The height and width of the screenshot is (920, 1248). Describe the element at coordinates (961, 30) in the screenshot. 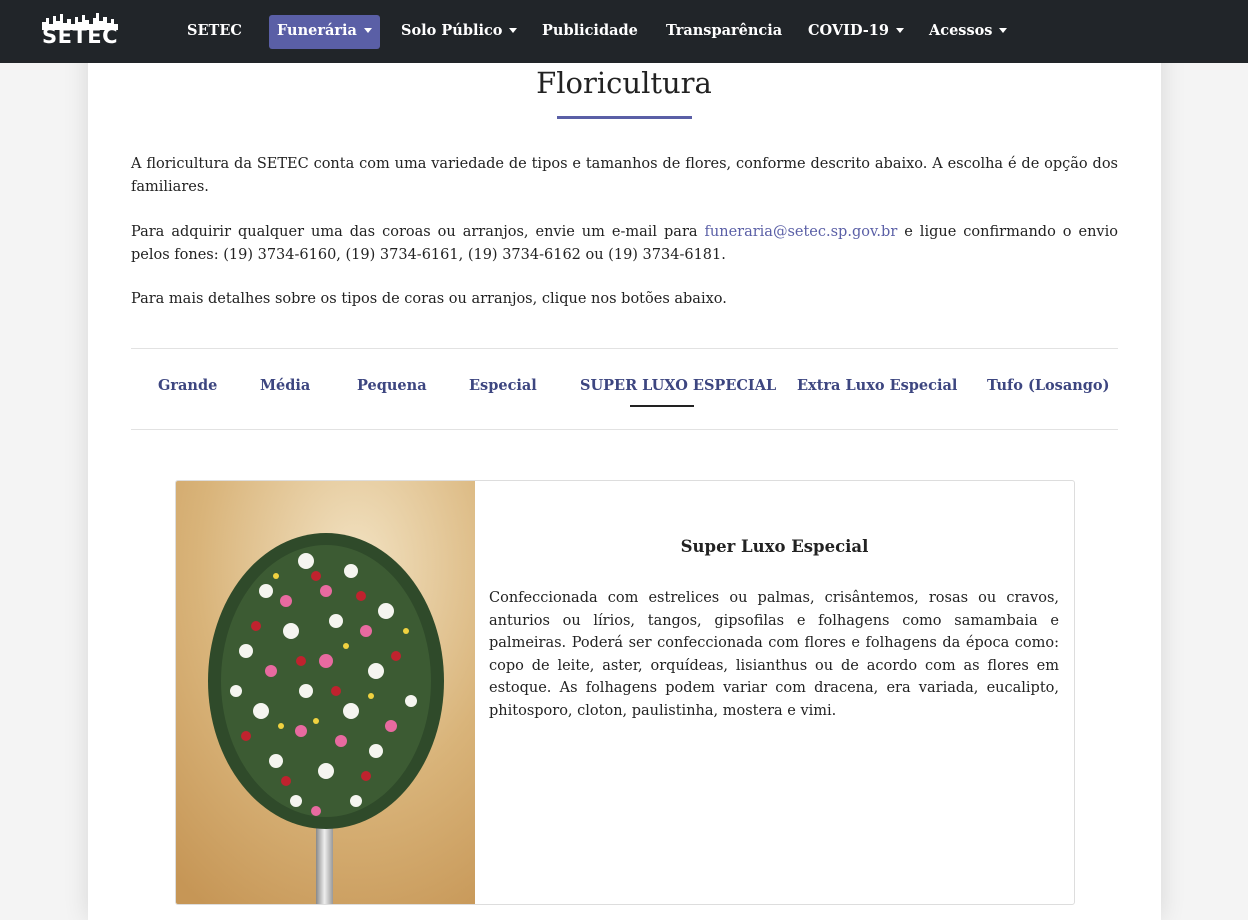

I see `nav-label: Acessos` at that location.